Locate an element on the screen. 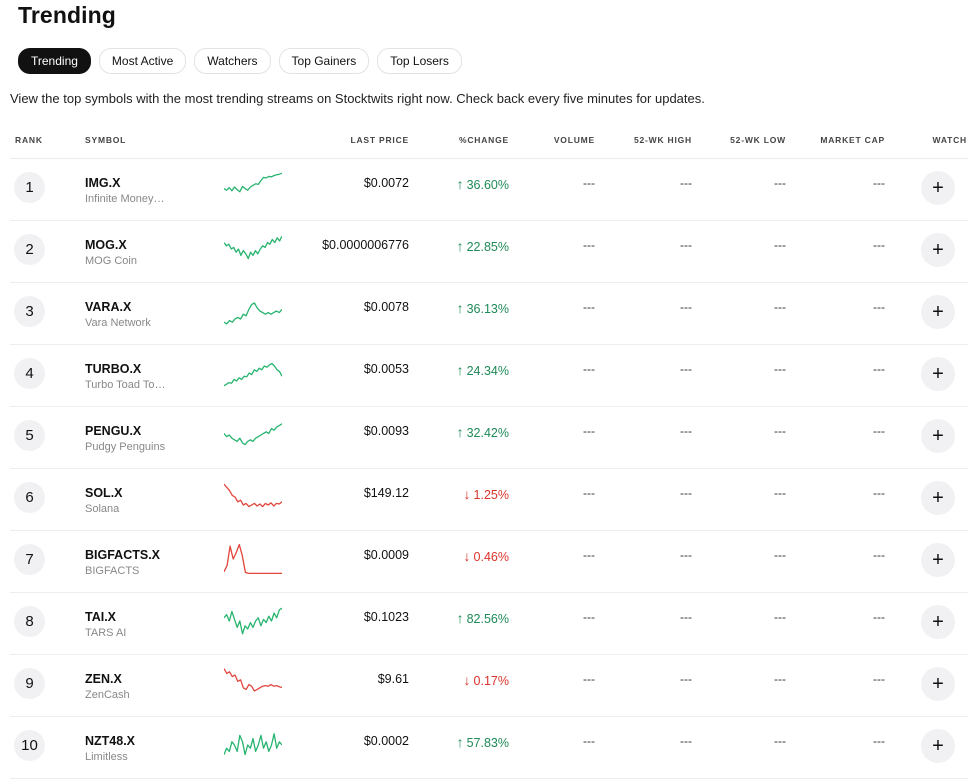 The width and height of the screenshot is (980, 779). symbol-ticker: PENGU.X is located at coordinates (113, 431).